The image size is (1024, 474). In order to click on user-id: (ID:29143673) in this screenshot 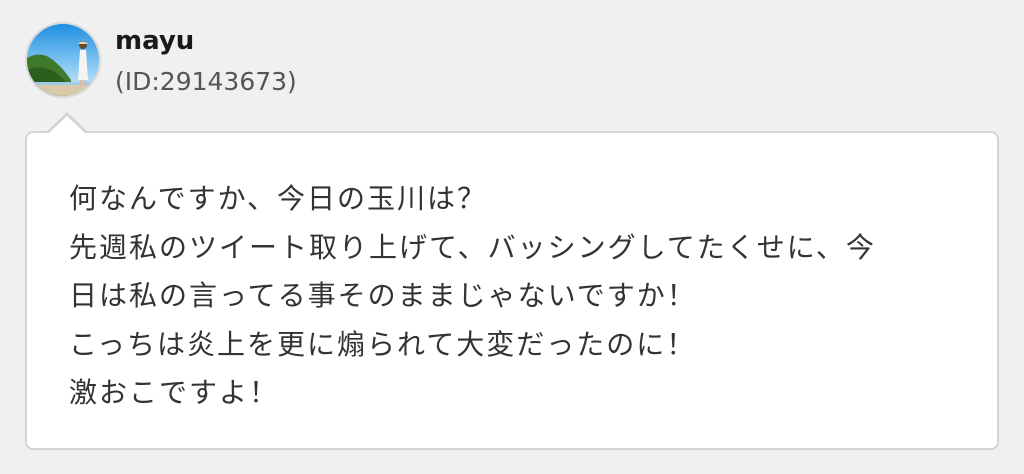, I will do `click(206, 81)`.